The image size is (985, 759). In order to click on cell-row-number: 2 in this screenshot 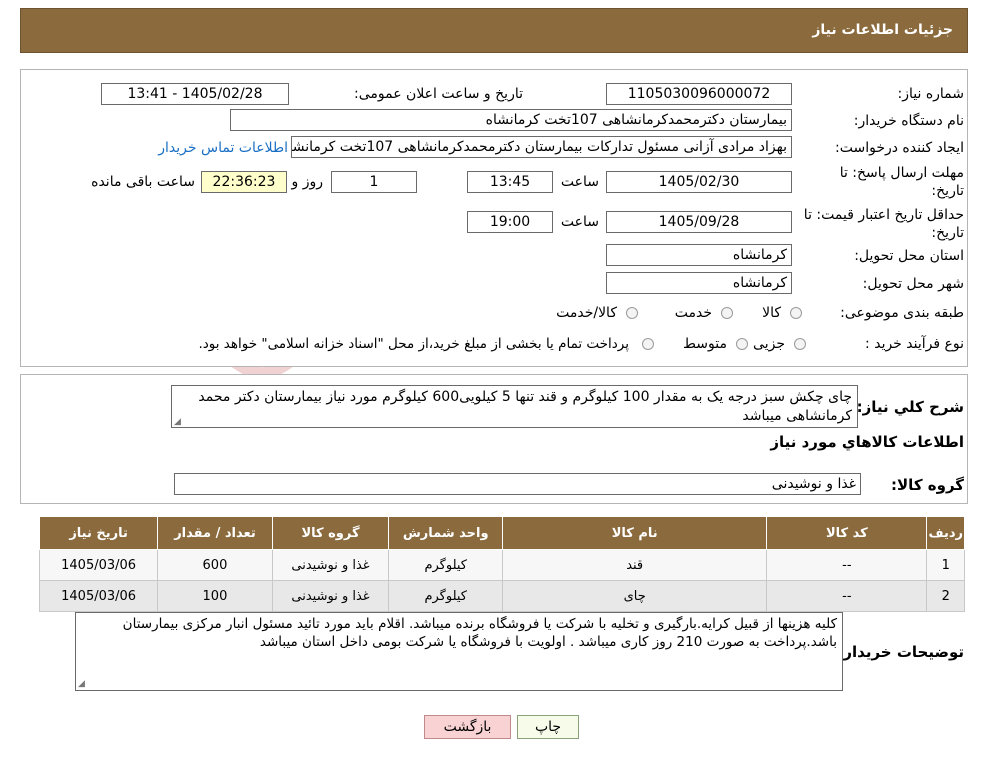, I will do `click(945, 596)`.